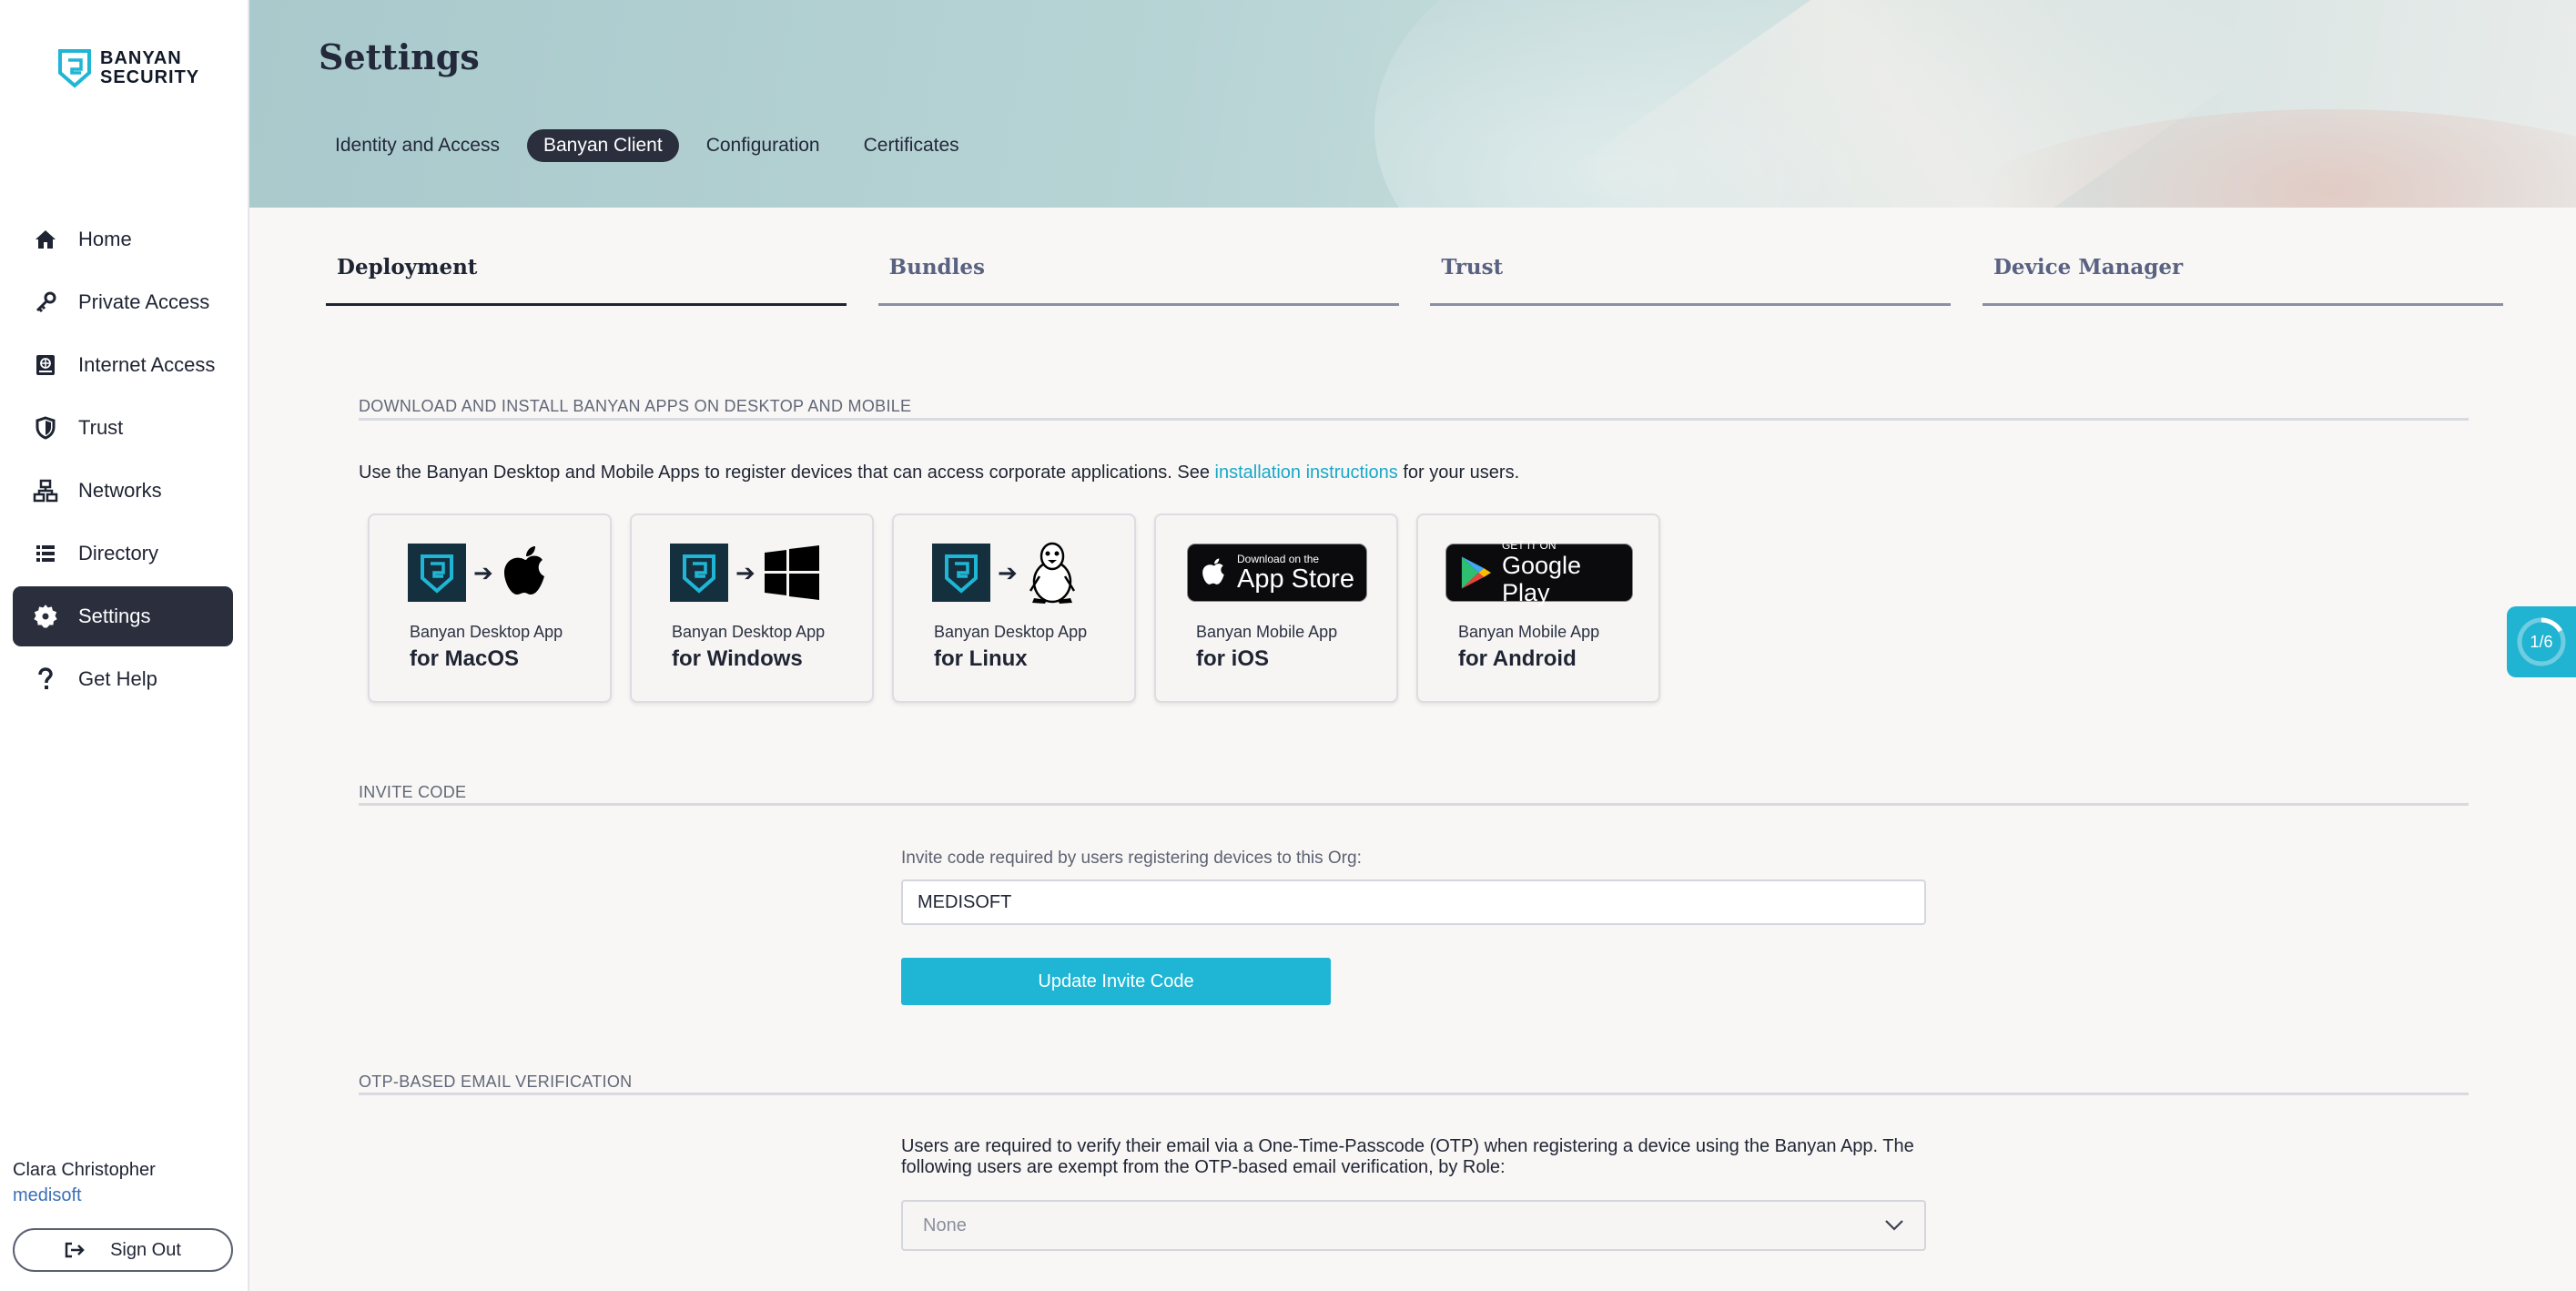 The image size is (2576, 1291). I want to click on google-play-badge: GET IT ON Google Play, so click(1539, 572).